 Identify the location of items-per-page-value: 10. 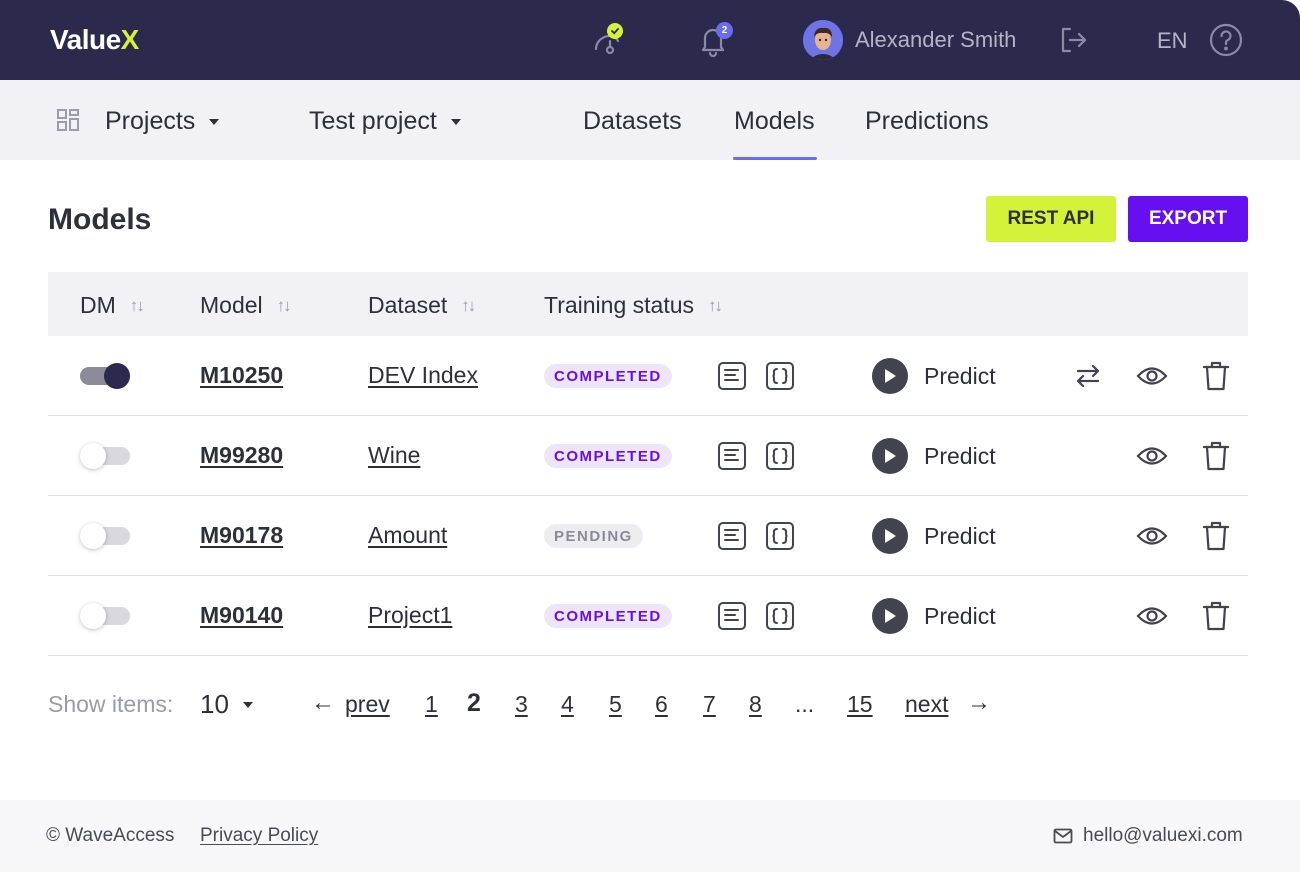
(214, 704).